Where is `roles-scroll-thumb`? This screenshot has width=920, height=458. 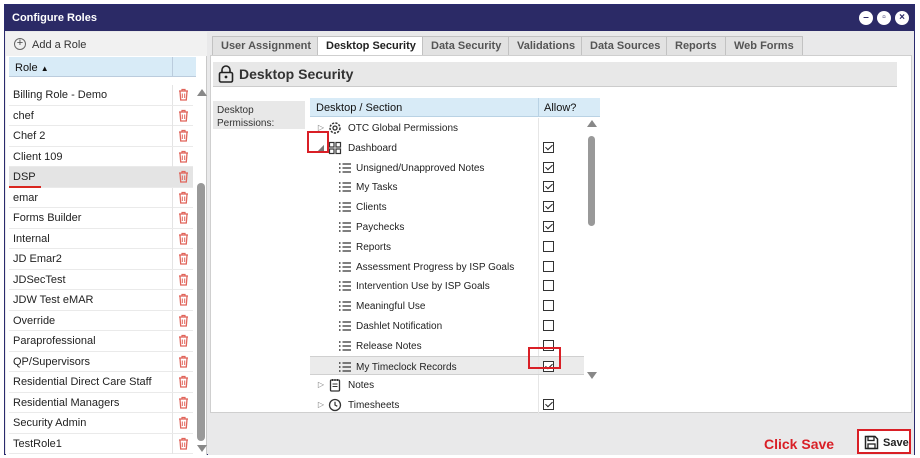 roles-scroll-thumb is located at coordinates (201, 312).